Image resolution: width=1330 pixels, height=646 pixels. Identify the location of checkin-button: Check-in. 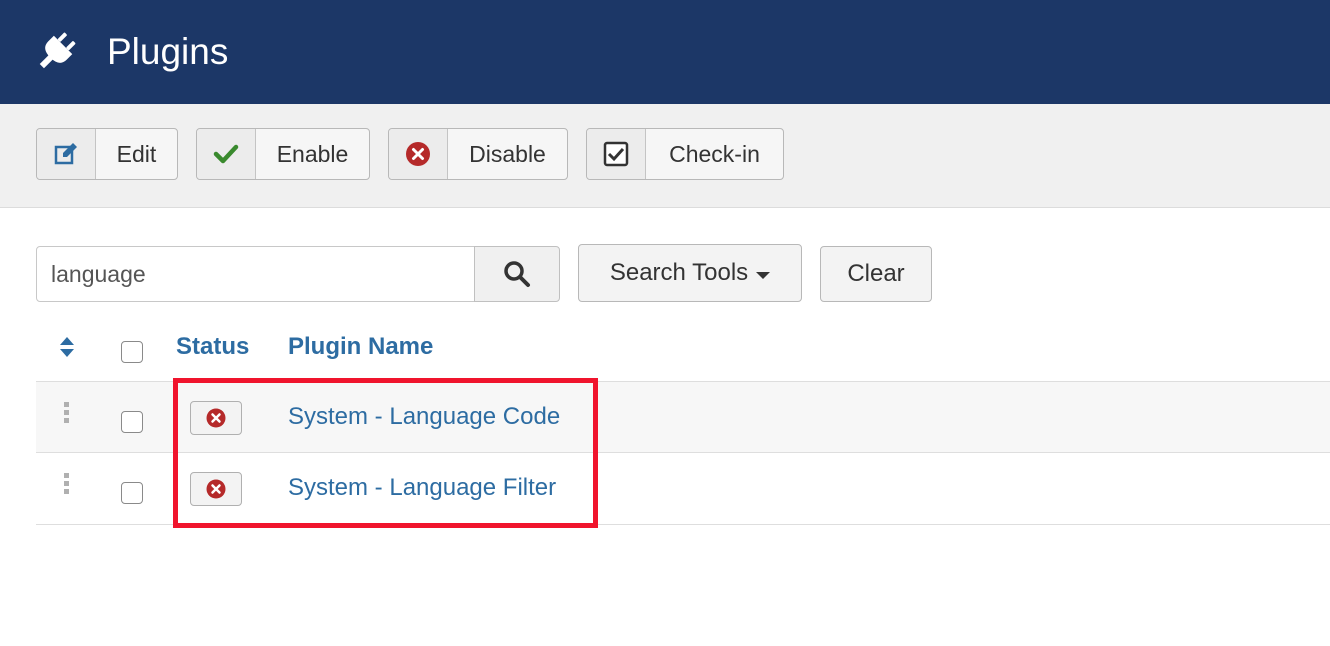
(685, 154).